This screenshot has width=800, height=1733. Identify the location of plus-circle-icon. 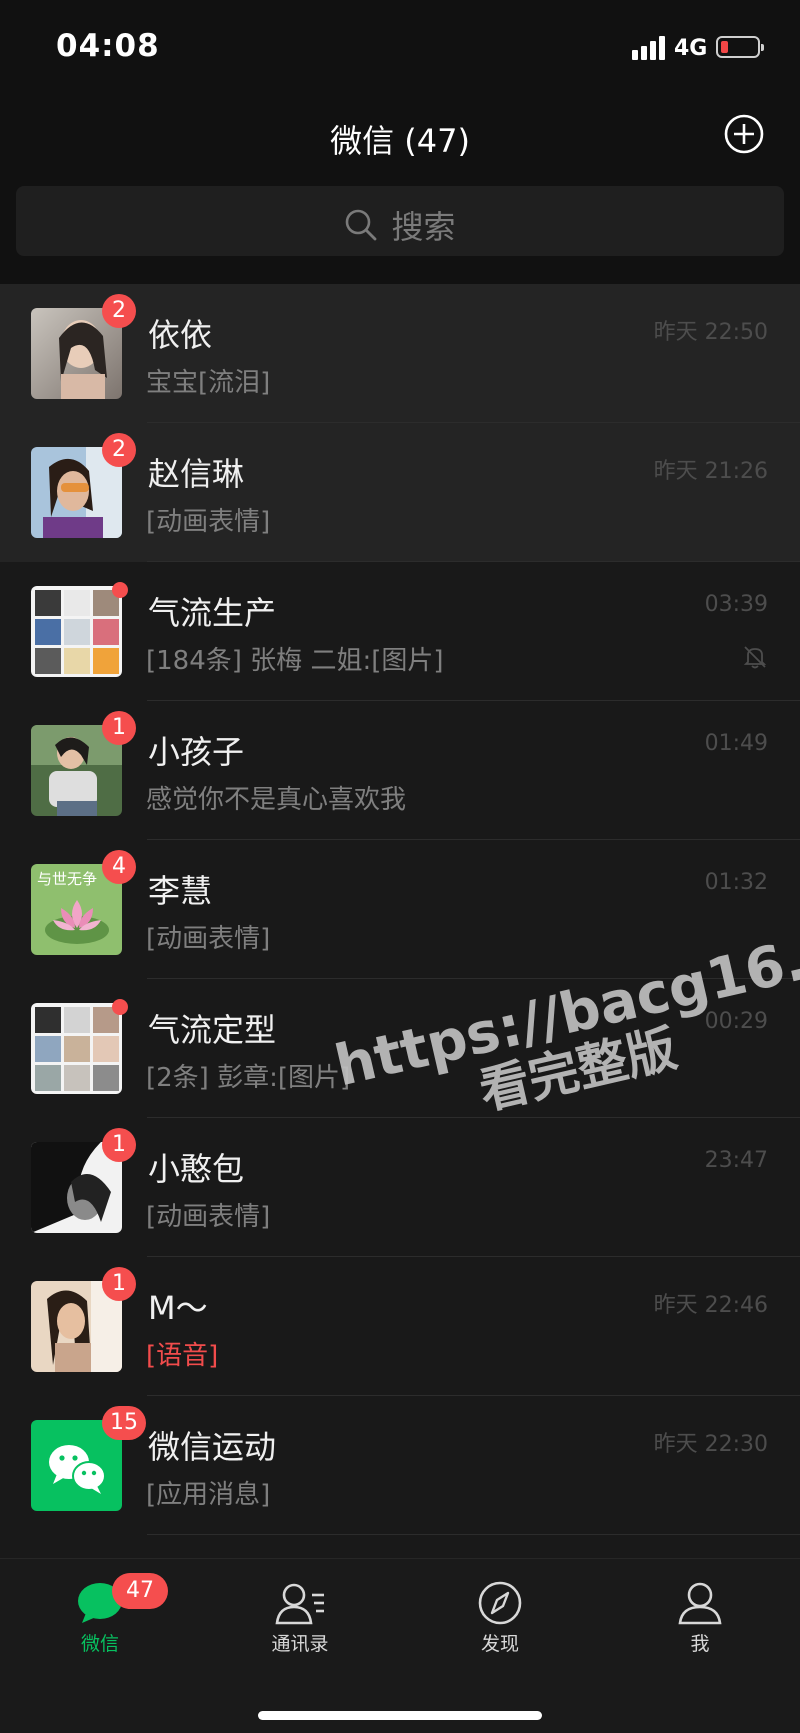
(744, 134).